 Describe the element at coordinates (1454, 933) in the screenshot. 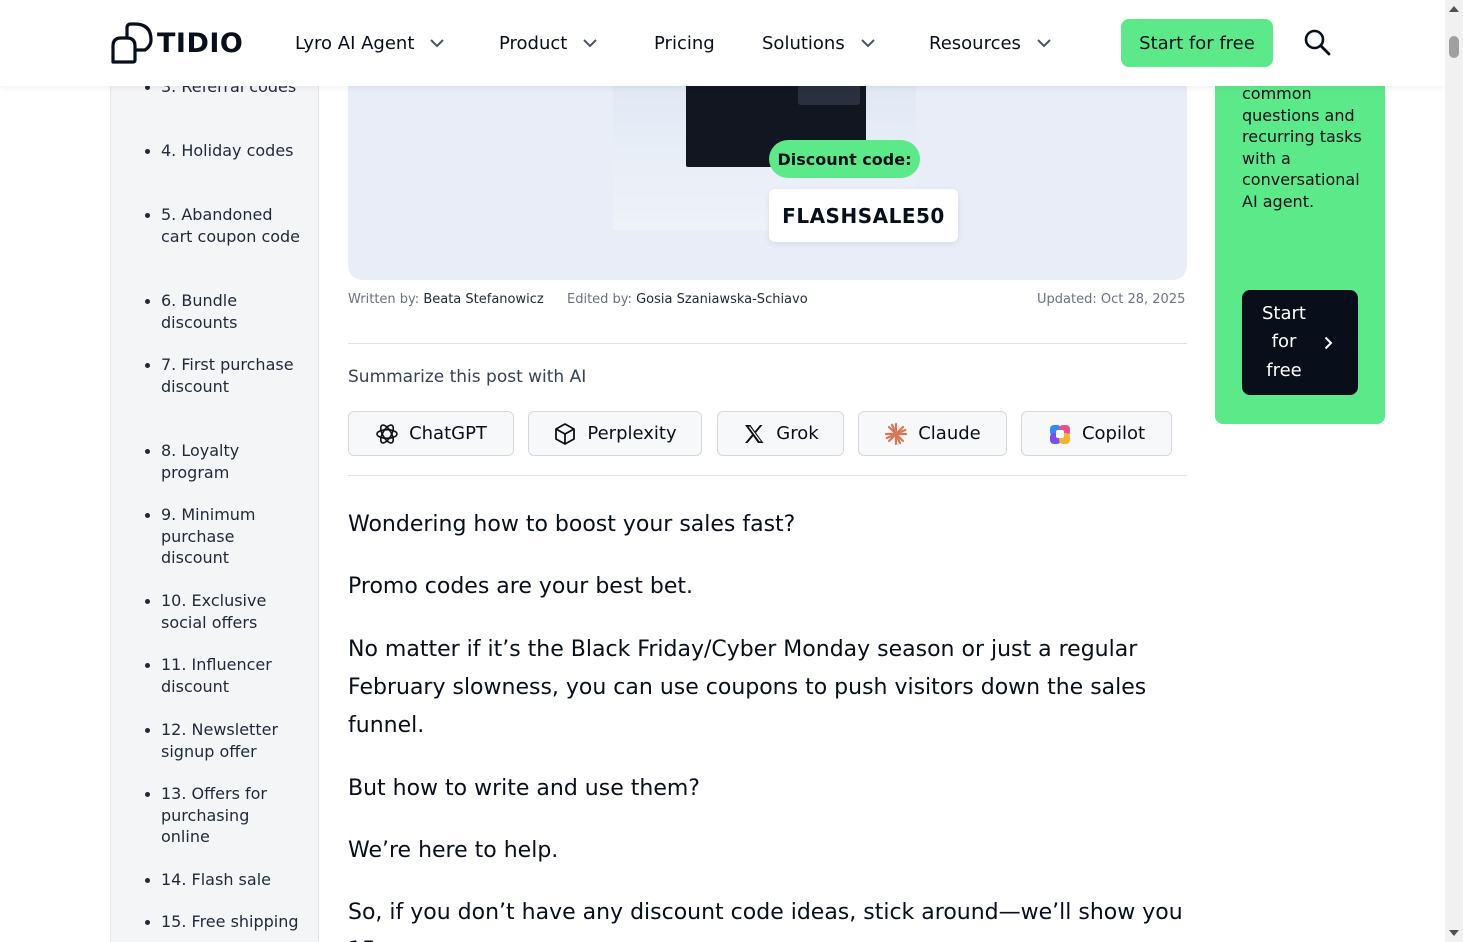

I see `scroll-down-arrow-icon` at that location.